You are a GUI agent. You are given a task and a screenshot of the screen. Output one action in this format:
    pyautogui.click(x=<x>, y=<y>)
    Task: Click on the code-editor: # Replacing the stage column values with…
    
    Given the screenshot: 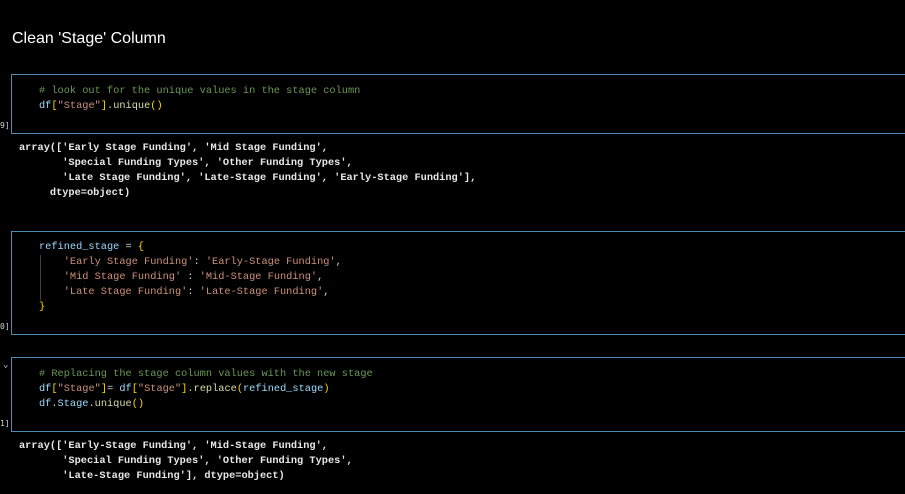 What is the action you would take?
    pyautogui.click(x=206, y=389)
    